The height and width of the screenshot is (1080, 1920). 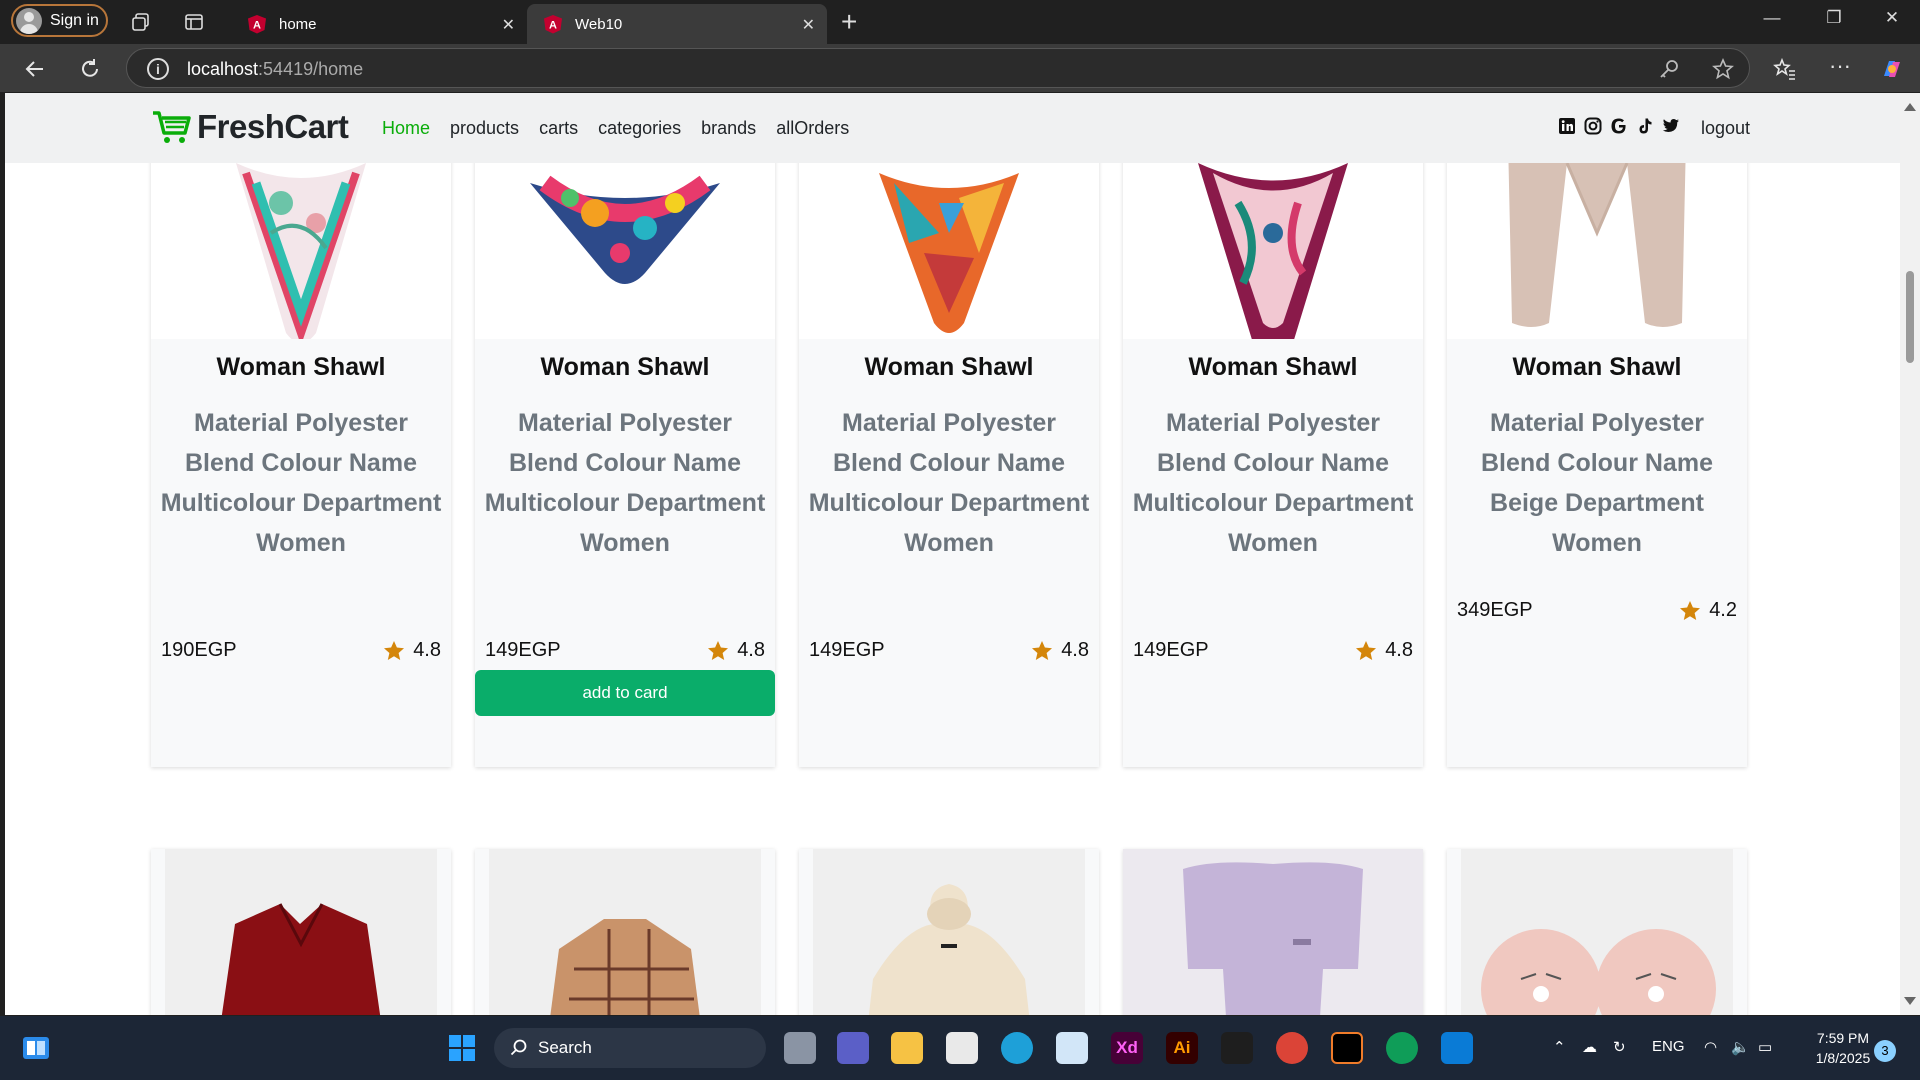 What do you see at coordinates (1910, 317) in the screenshot?
I see `scrollbar-thumb` at bounding box center [1910, 317].